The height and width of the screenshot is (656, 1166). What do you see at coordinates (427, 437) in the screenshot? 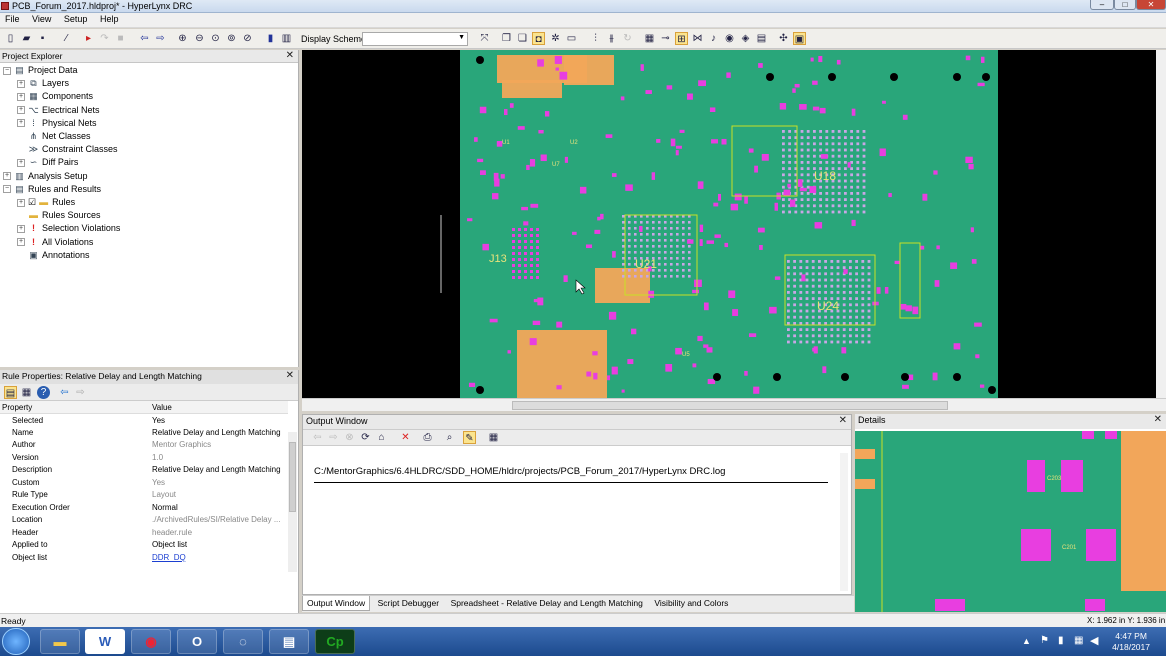
I see `print-icon: ⎙` at bounding box center [427, 437].